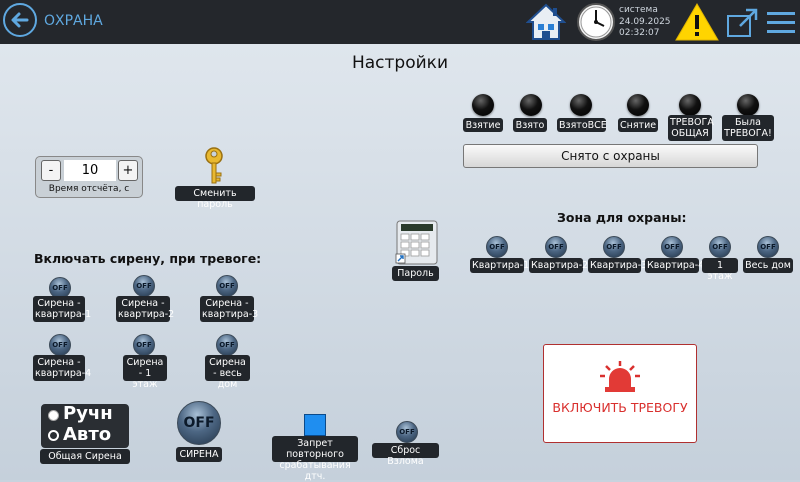 This screenshot has width=800, height=482. What do you see at coordinates (622, 217) in the screenshot?
I see `zone-section-title: Зона для охраны:` at bounding box center [622, 217].